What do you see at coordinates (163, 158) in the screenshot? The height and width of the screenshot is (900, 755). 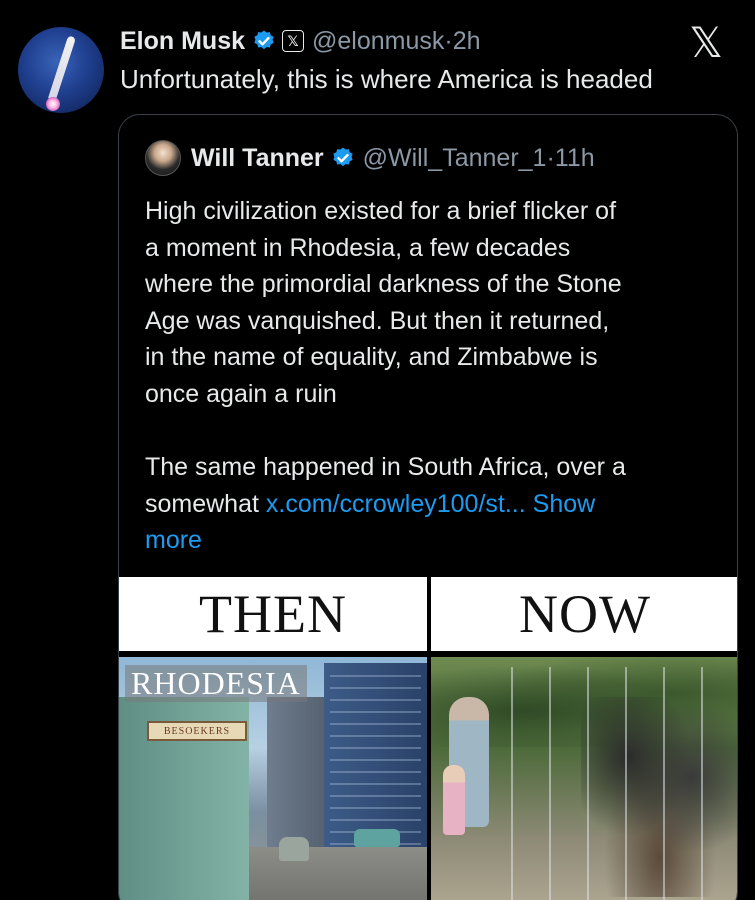 I see `quoted-author-avatar` at bounding box center [163, 158].